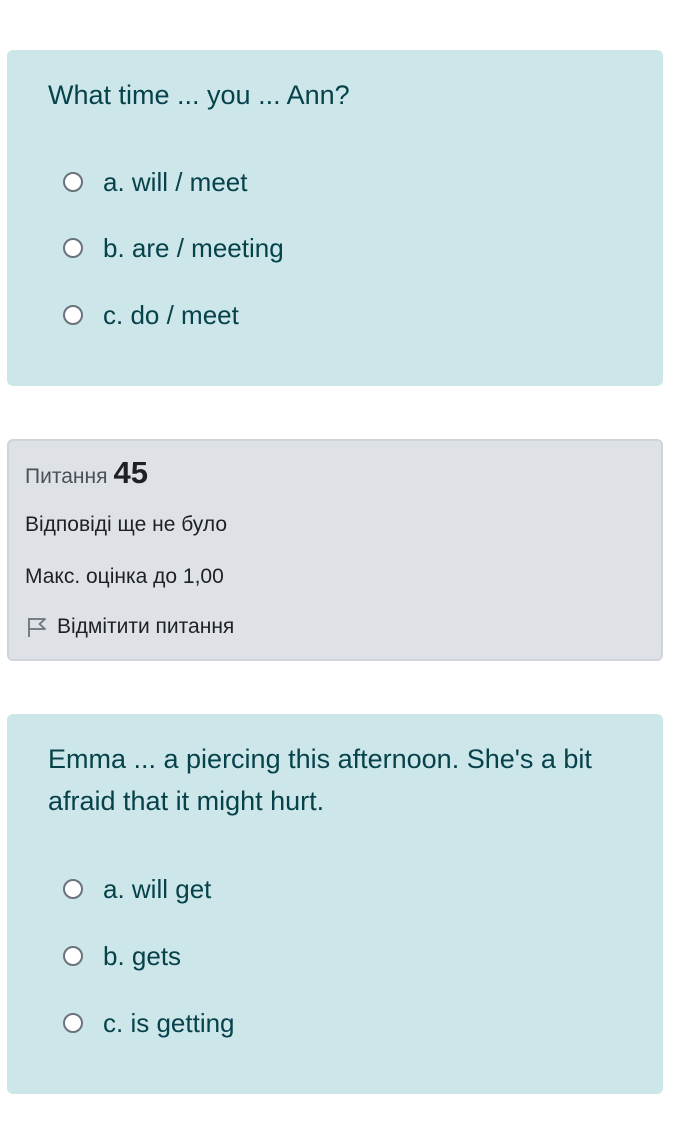 This screenshot has height=1136, width=675. I want to click on flag-question-link: Відмітити питання, so click(129, 627).